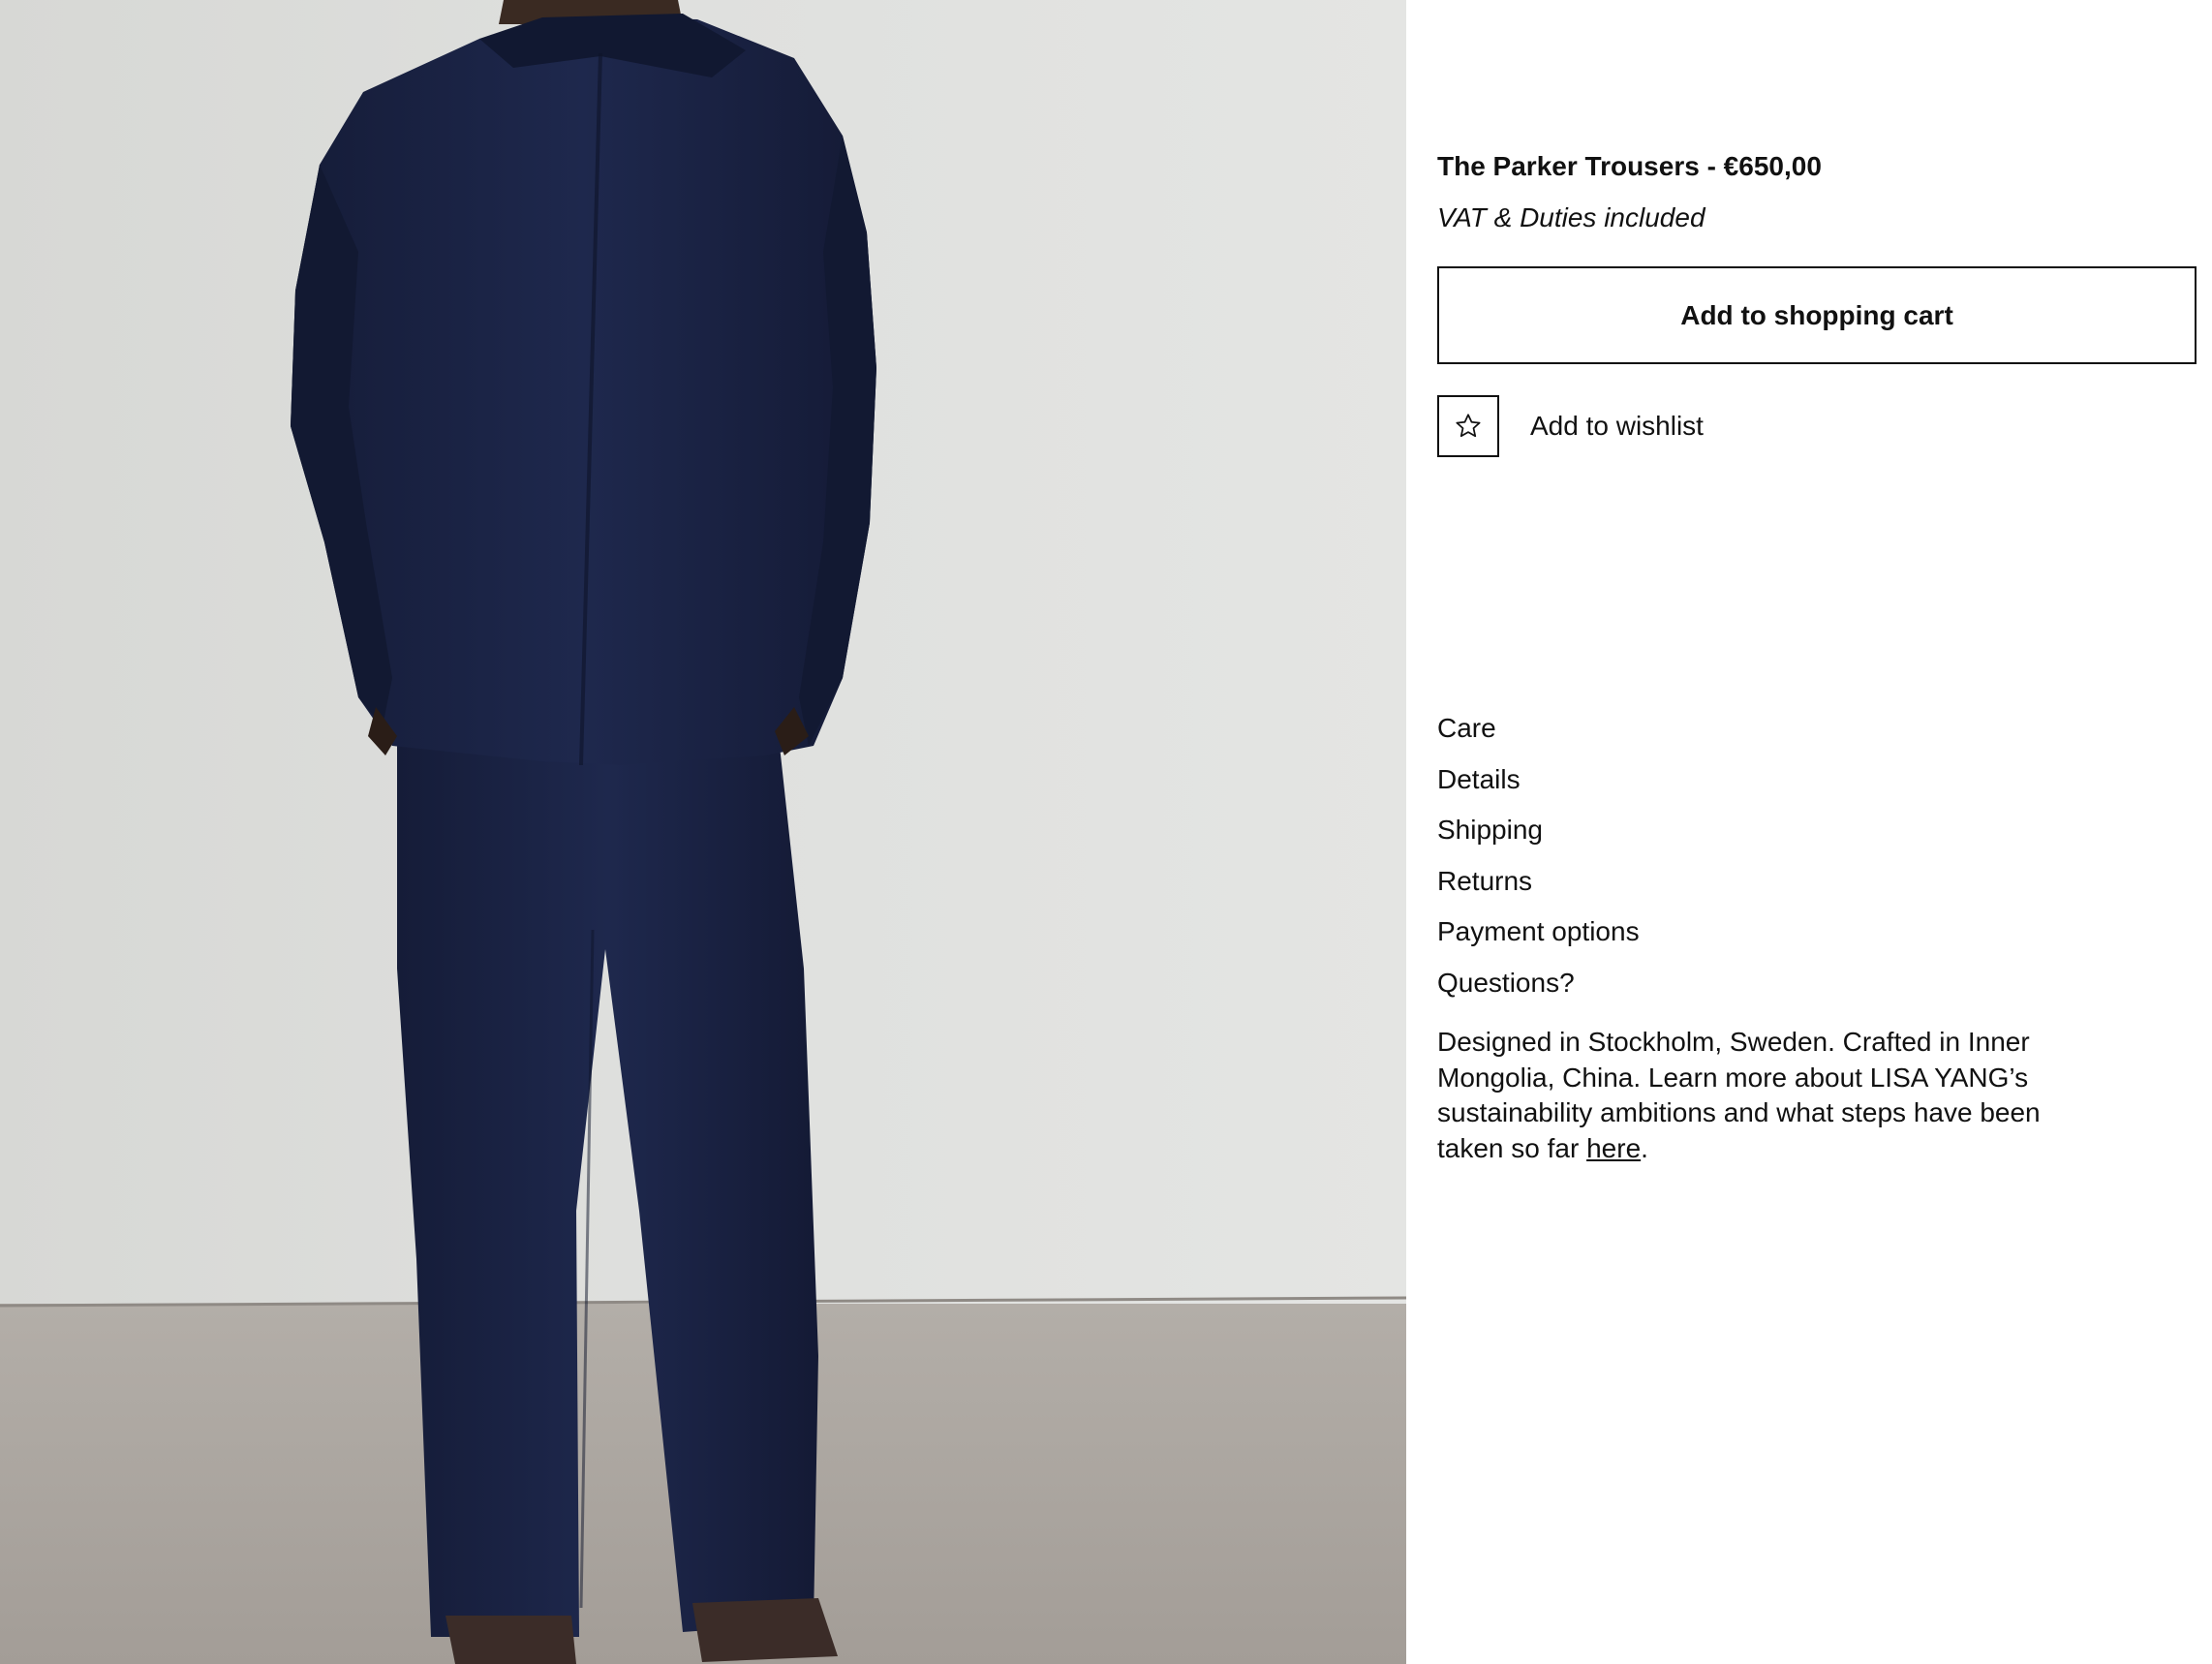 This screenshot has height=1664, width=2212. I want to click on accordion-item-details: Details, so click(1539, 780).